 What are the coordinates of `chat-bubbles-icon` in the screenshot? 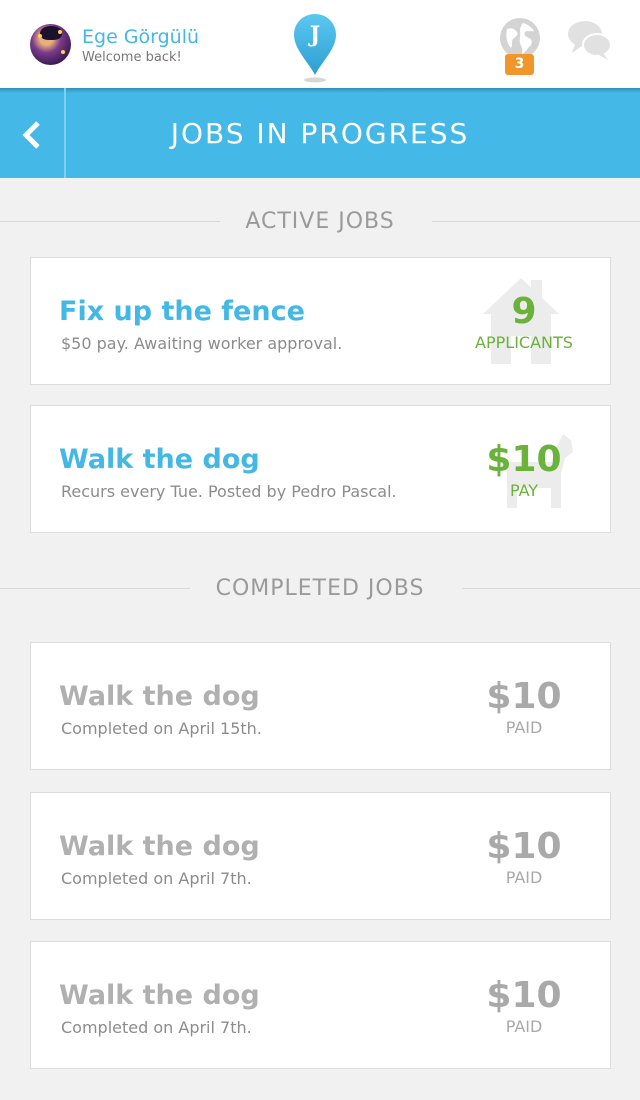 It's located at (590, 40).